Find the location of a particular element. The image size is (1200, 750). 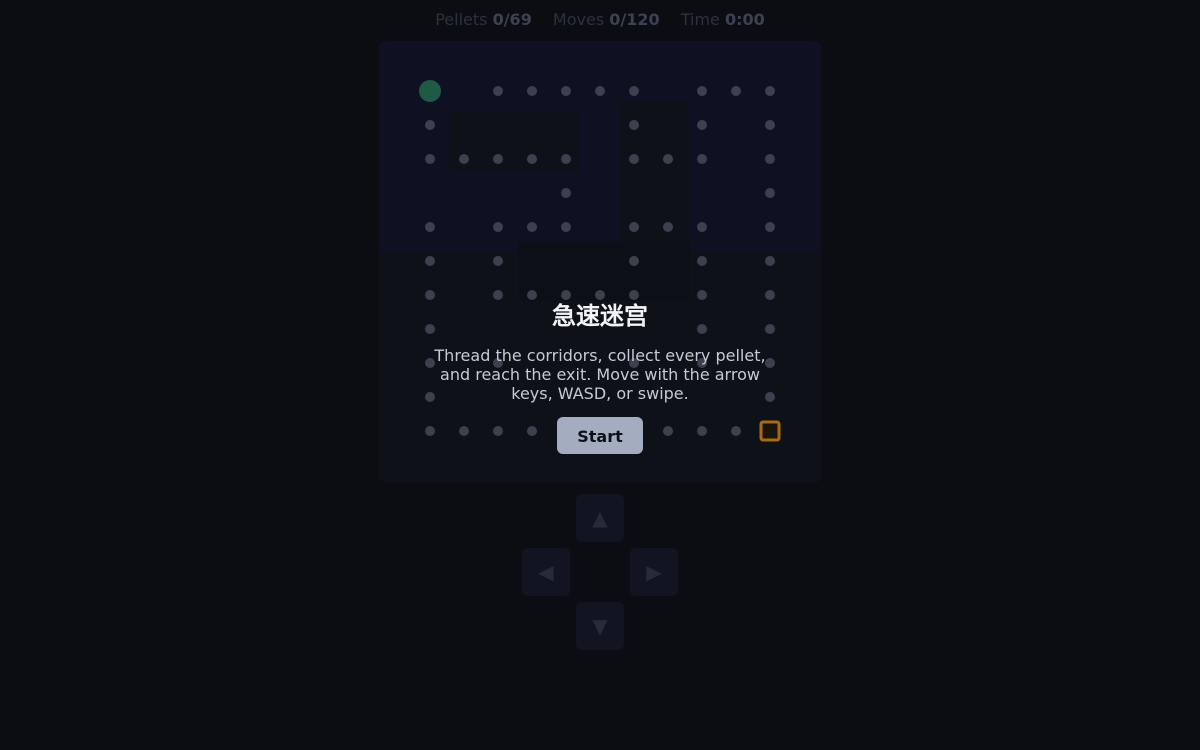

dialog-title: 急速迷宫 is located at coordinates (600, 316).